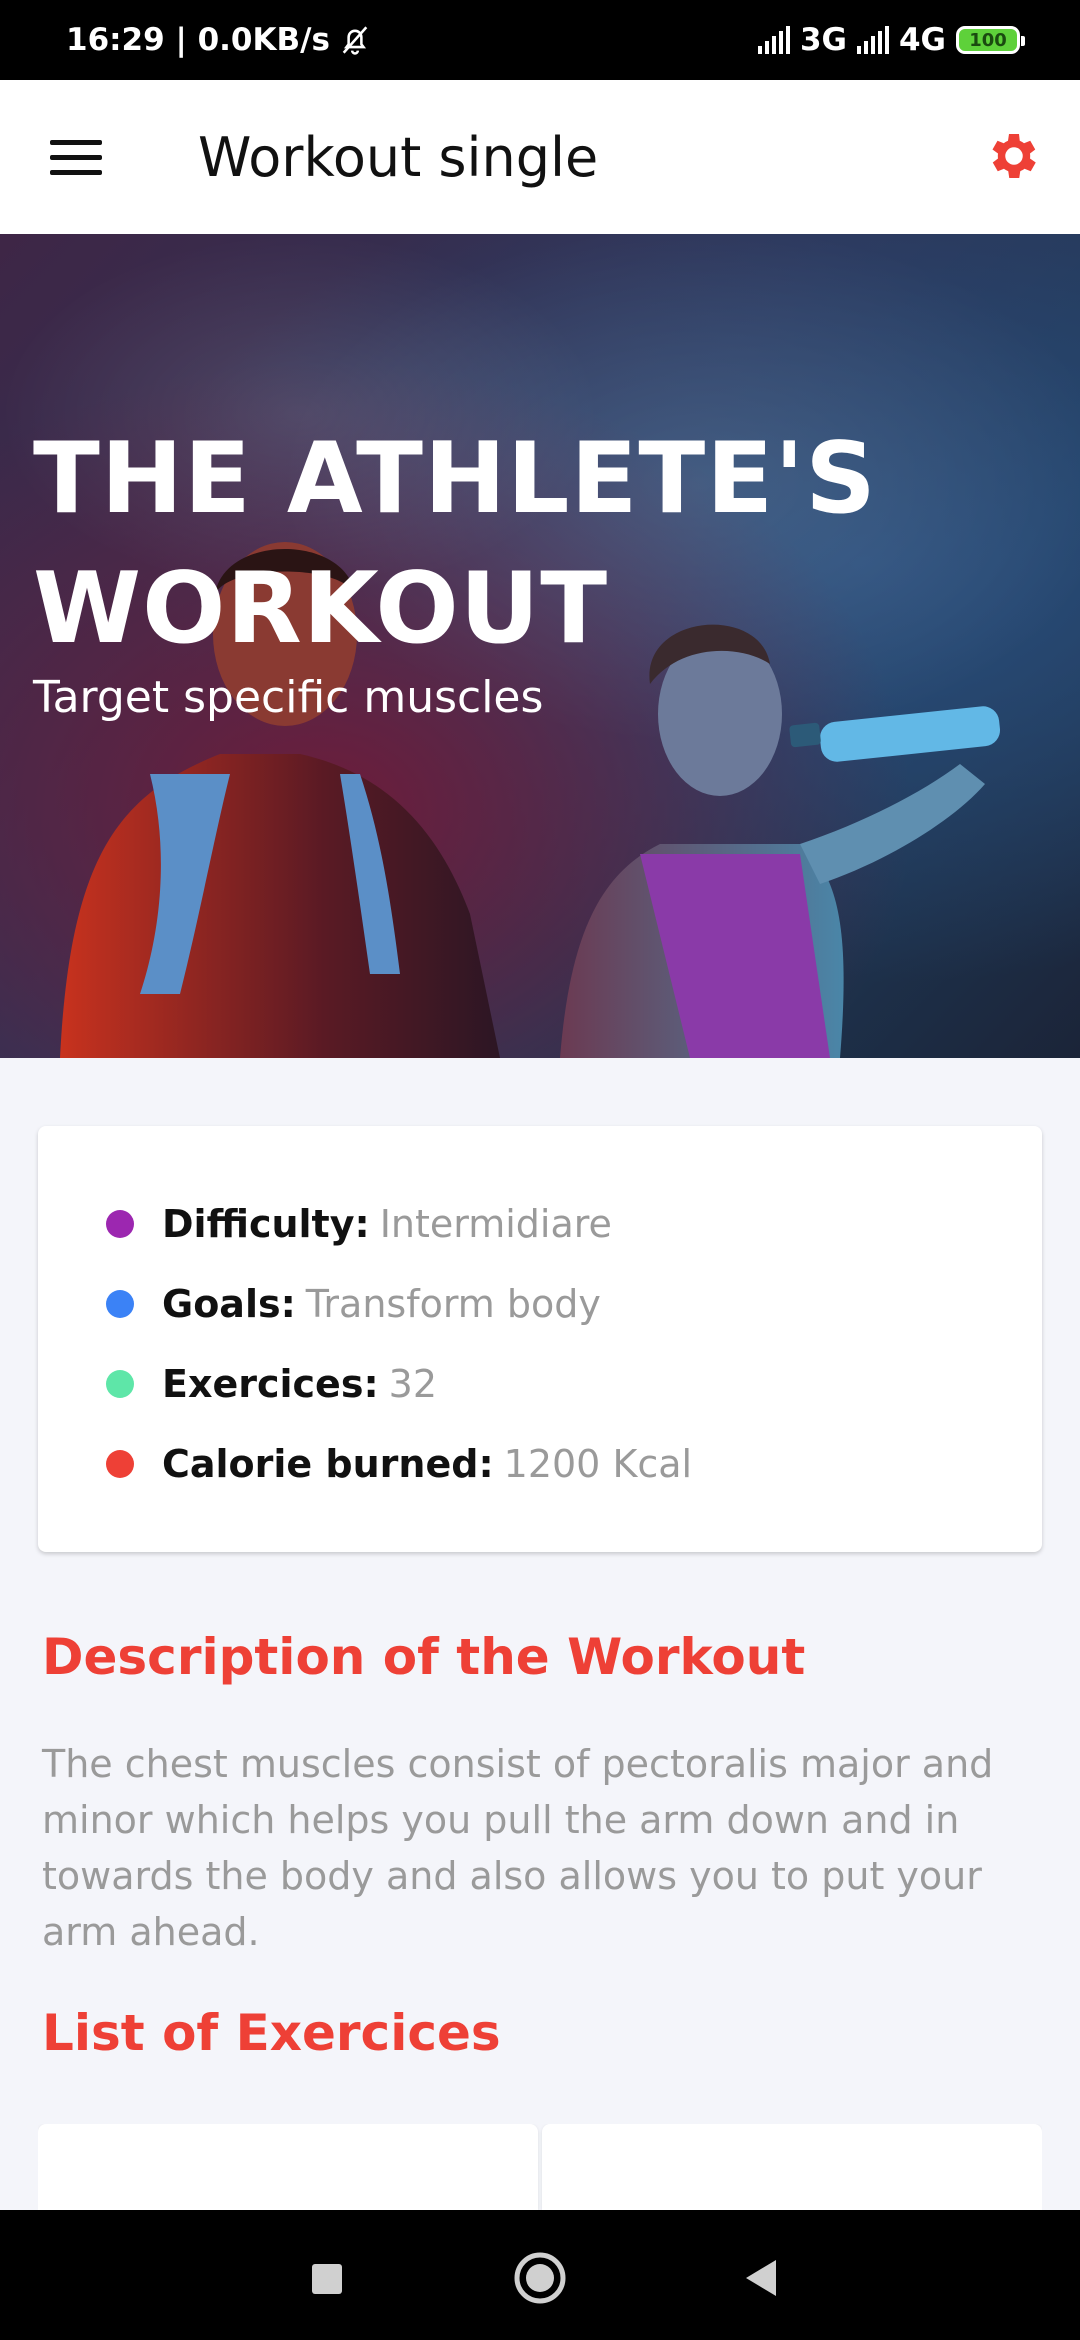  I want to click on exercises-heading: List of Exercices, so click(271, 2033).